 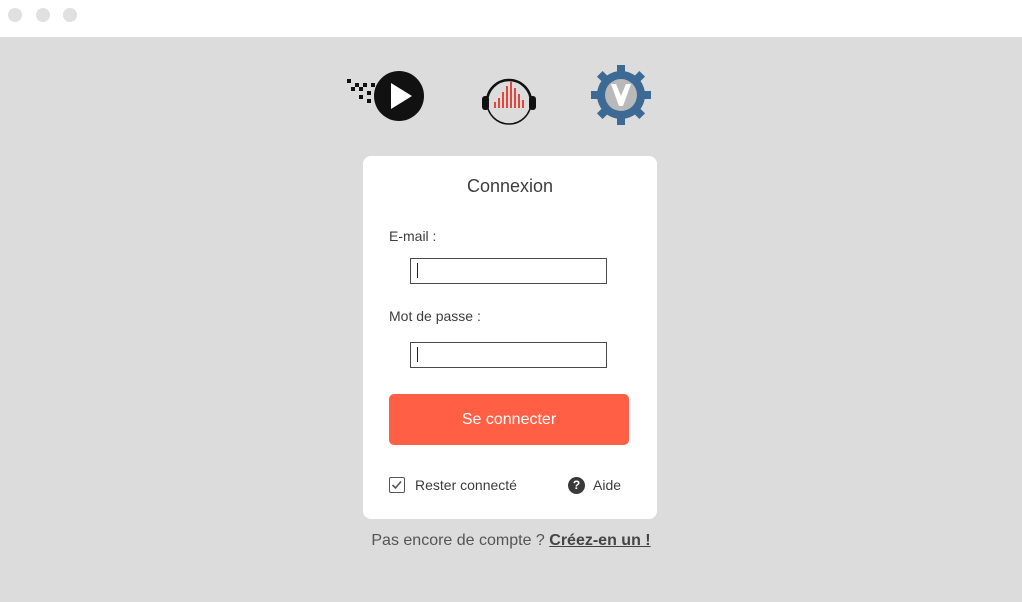 What do you see at coordinates (70, 15) in the screenshot?
I see `window-maximize-button` at bounding box center [70, 15].